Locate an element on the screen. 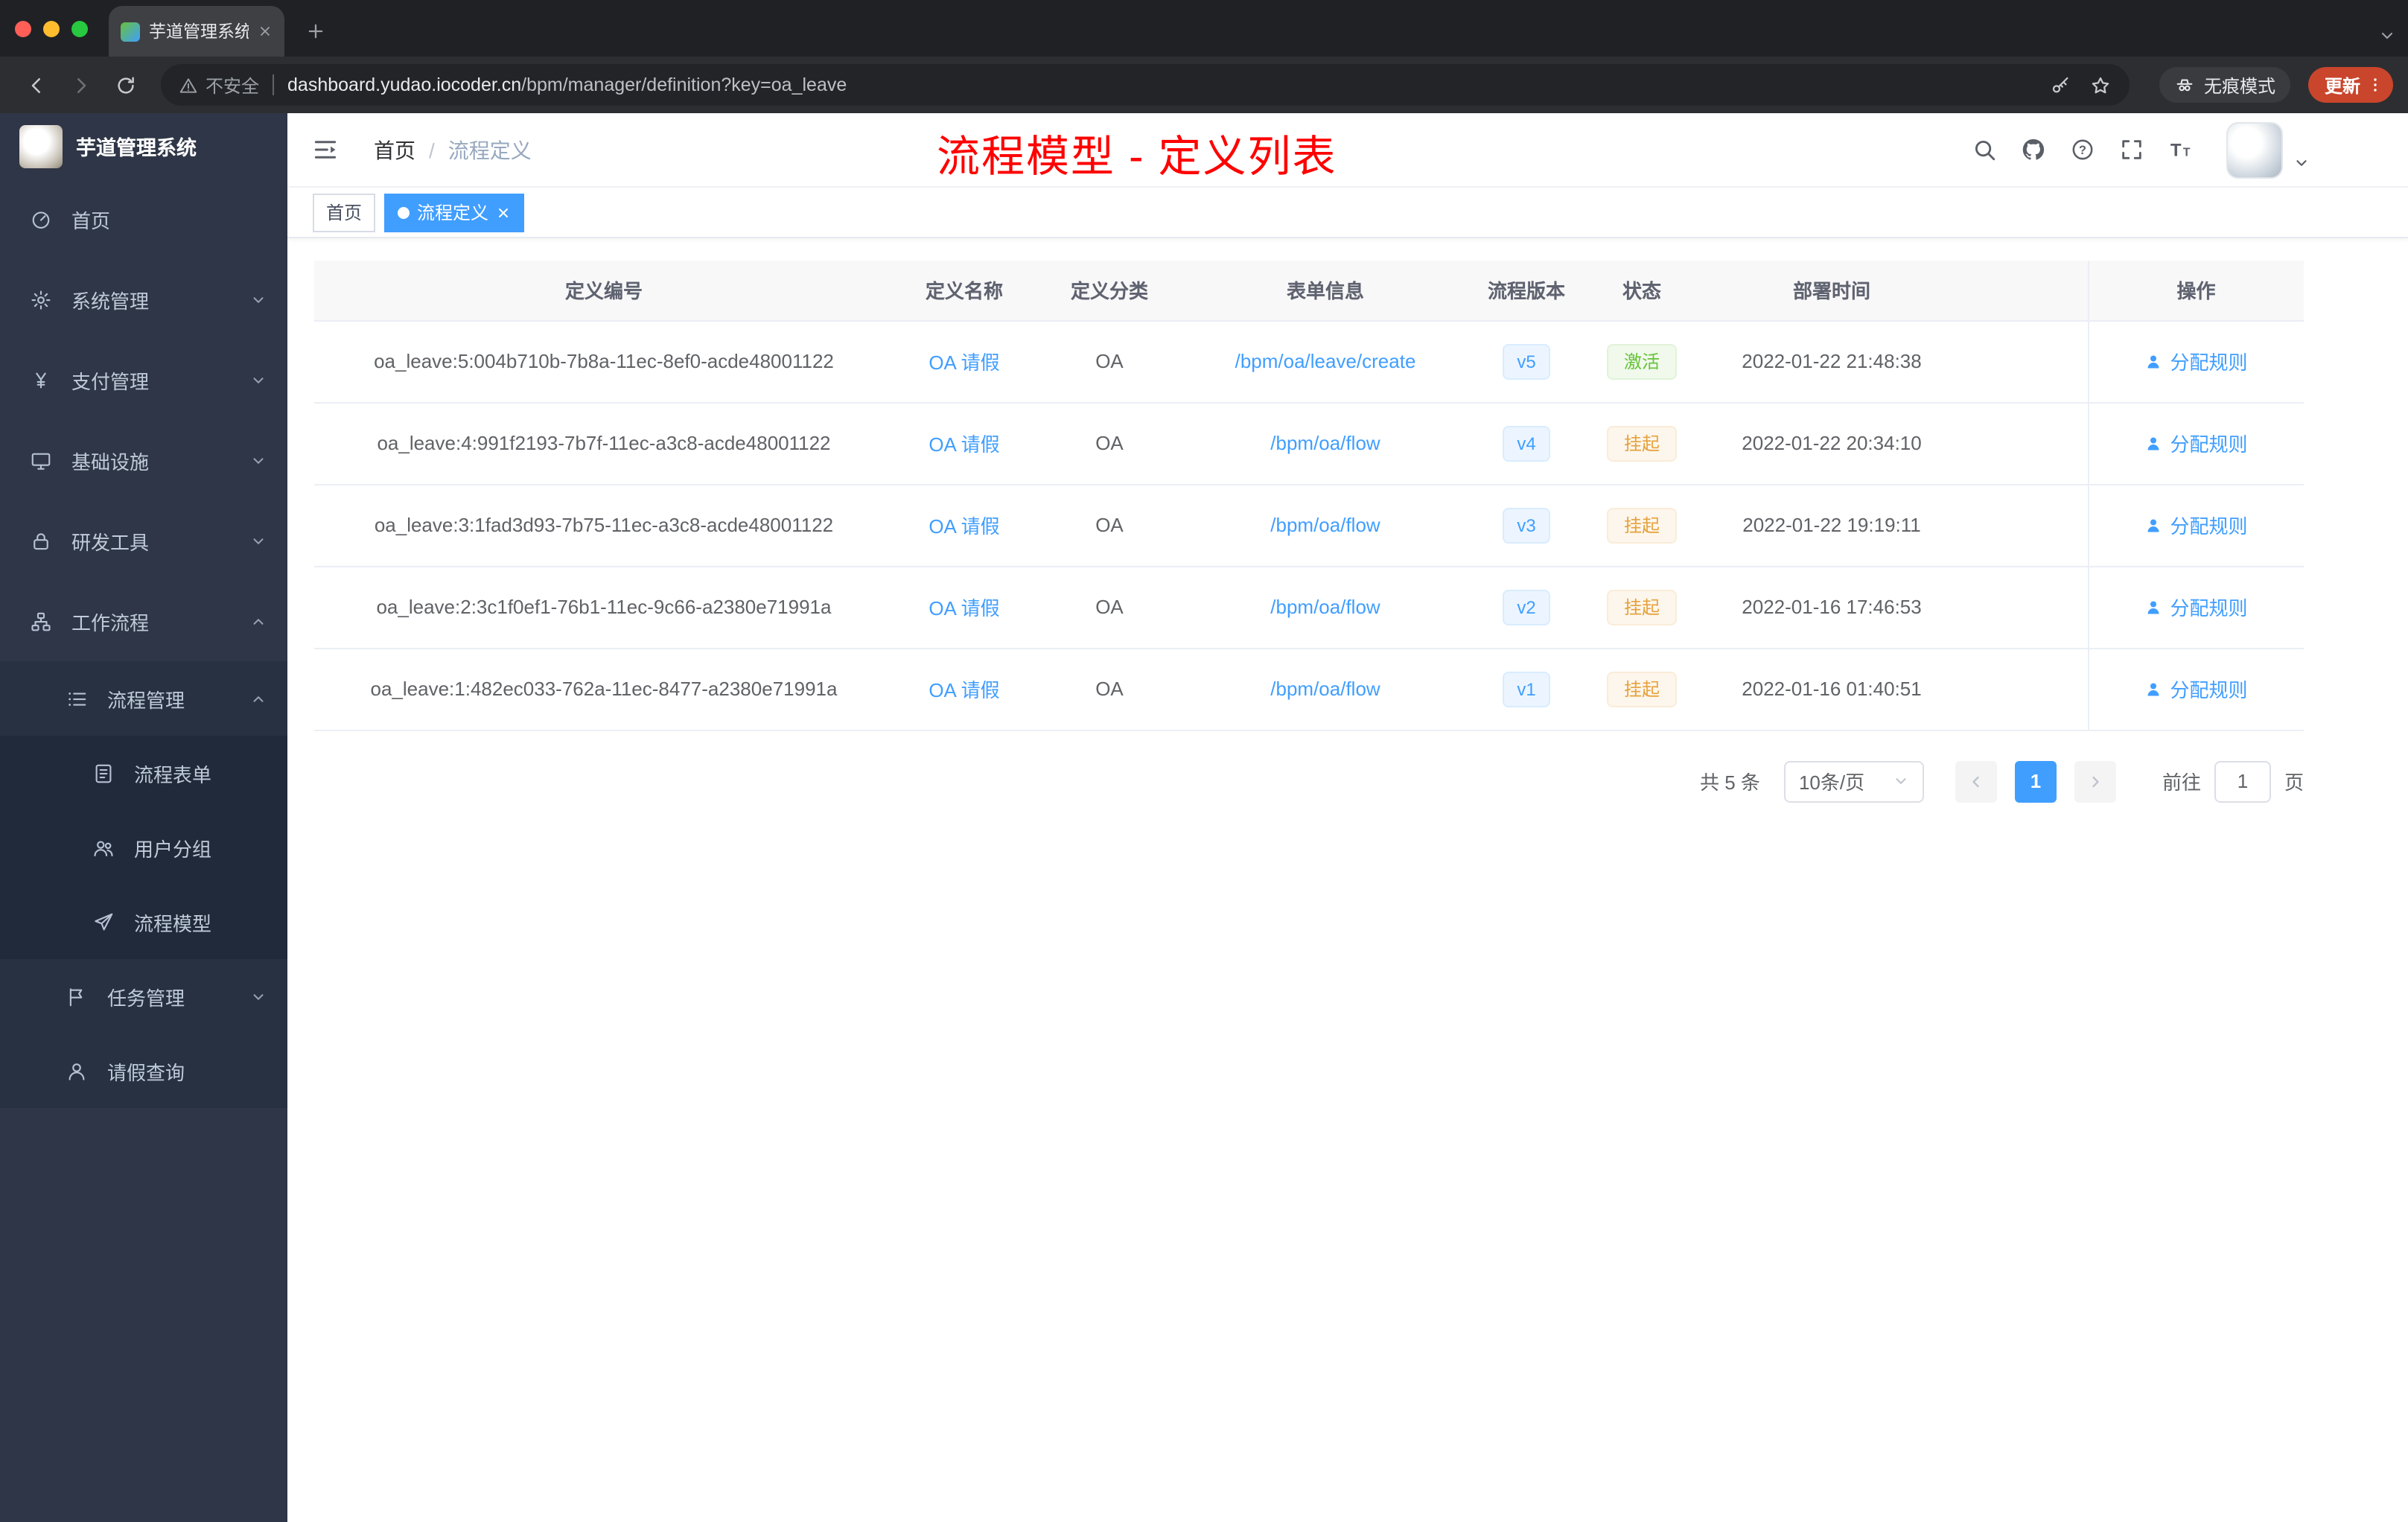  forward-button is located at coordinates (80, 85).